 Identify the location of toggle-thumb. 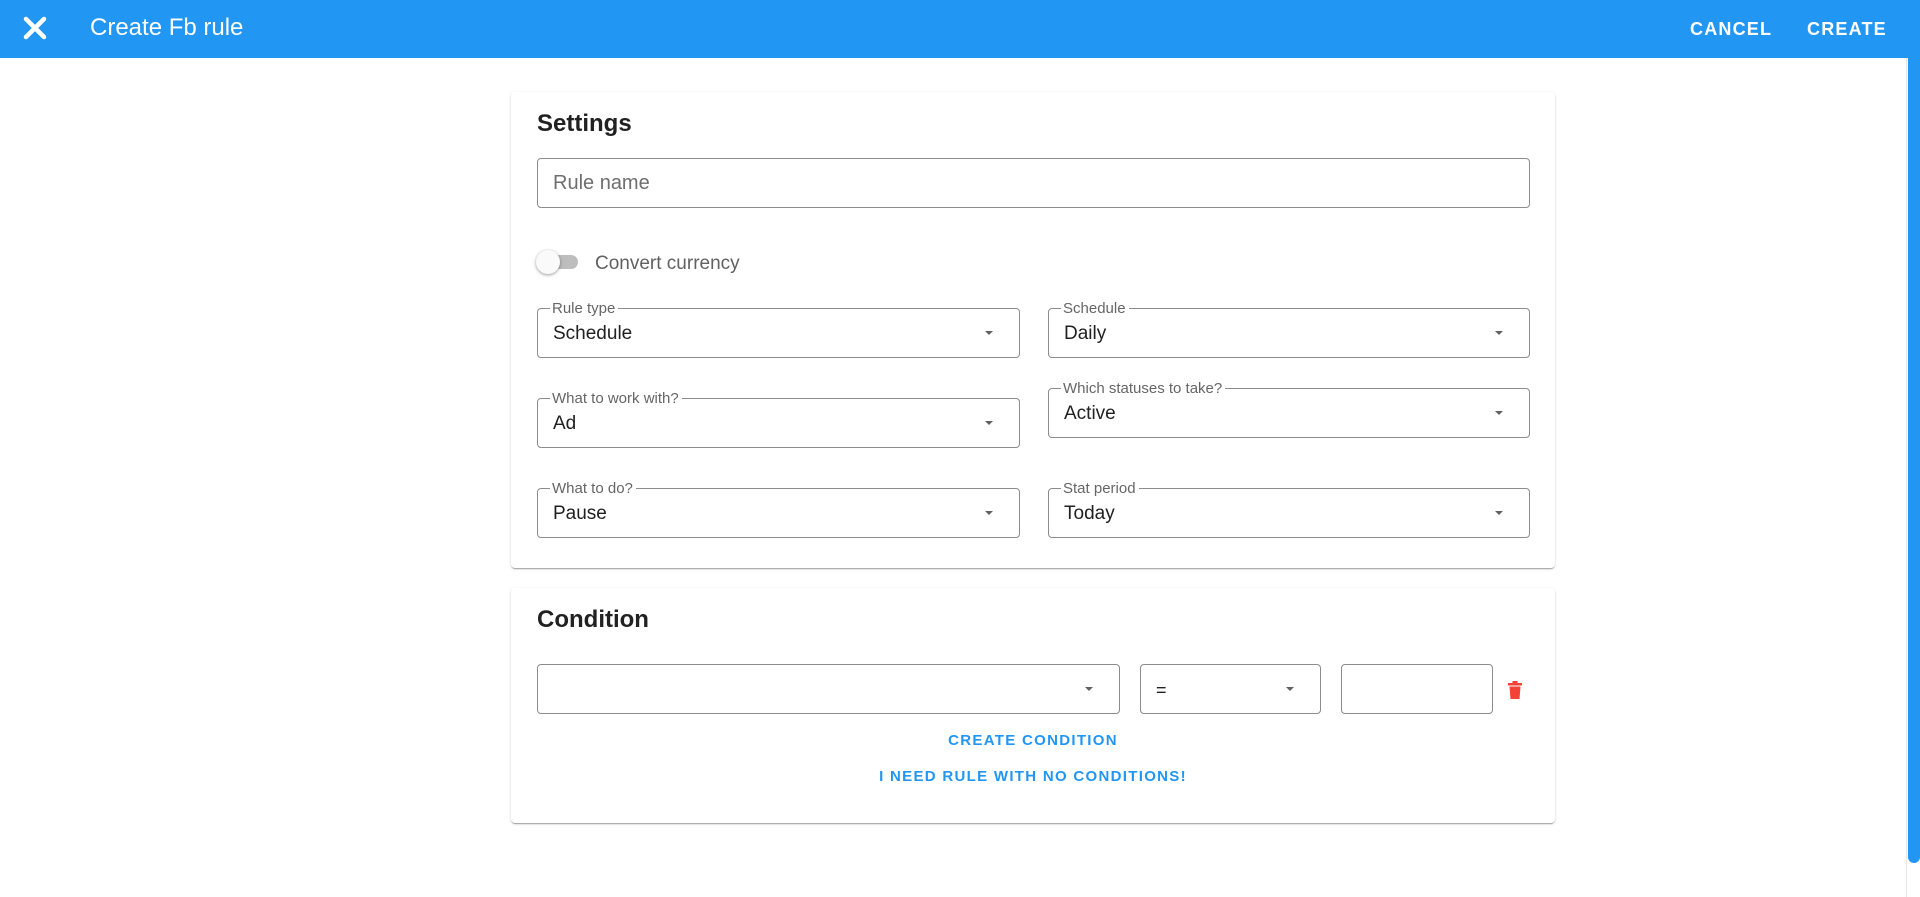
(548, 262).